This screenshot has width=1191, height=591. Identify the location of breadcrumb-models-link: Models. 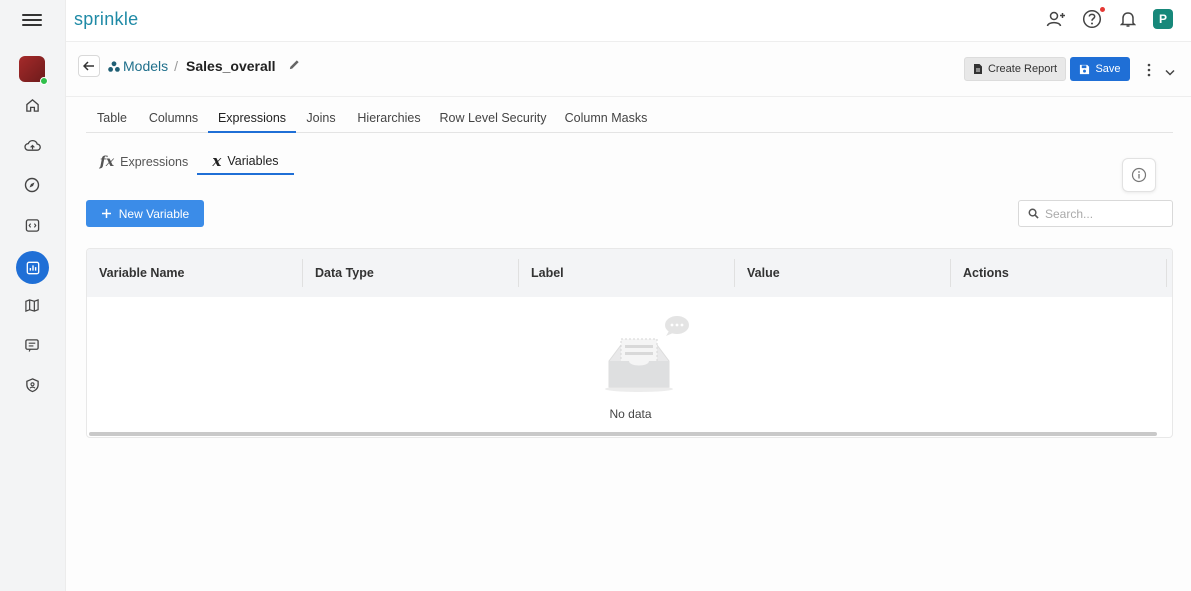
(145, 66).